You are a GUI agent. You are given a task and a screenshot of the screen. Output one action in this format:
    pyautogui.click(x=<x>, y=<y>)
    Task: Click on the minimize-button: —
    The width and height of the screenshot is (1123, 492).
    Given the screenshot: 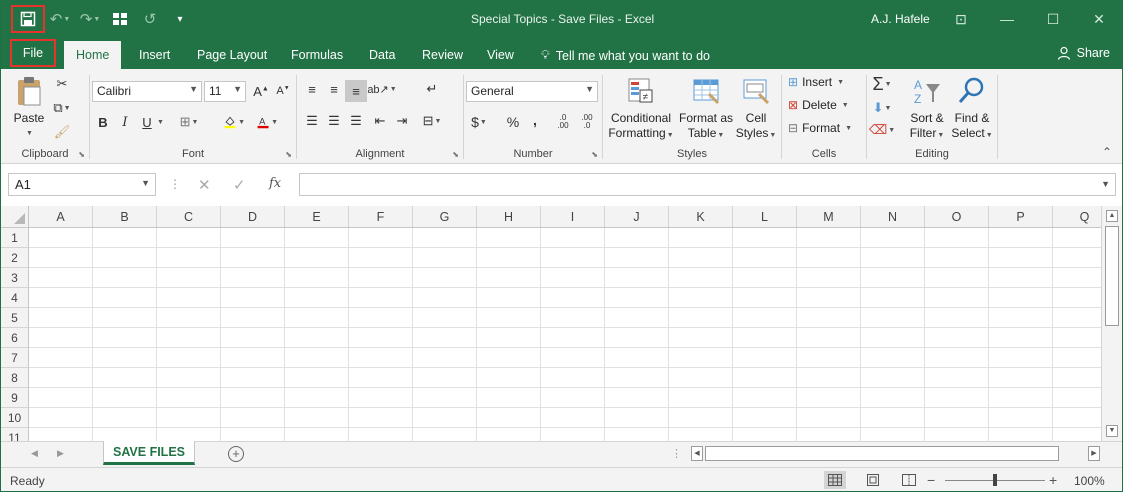 What is the action you would take?
    pyautogui.click(x=1007, y=19)
    